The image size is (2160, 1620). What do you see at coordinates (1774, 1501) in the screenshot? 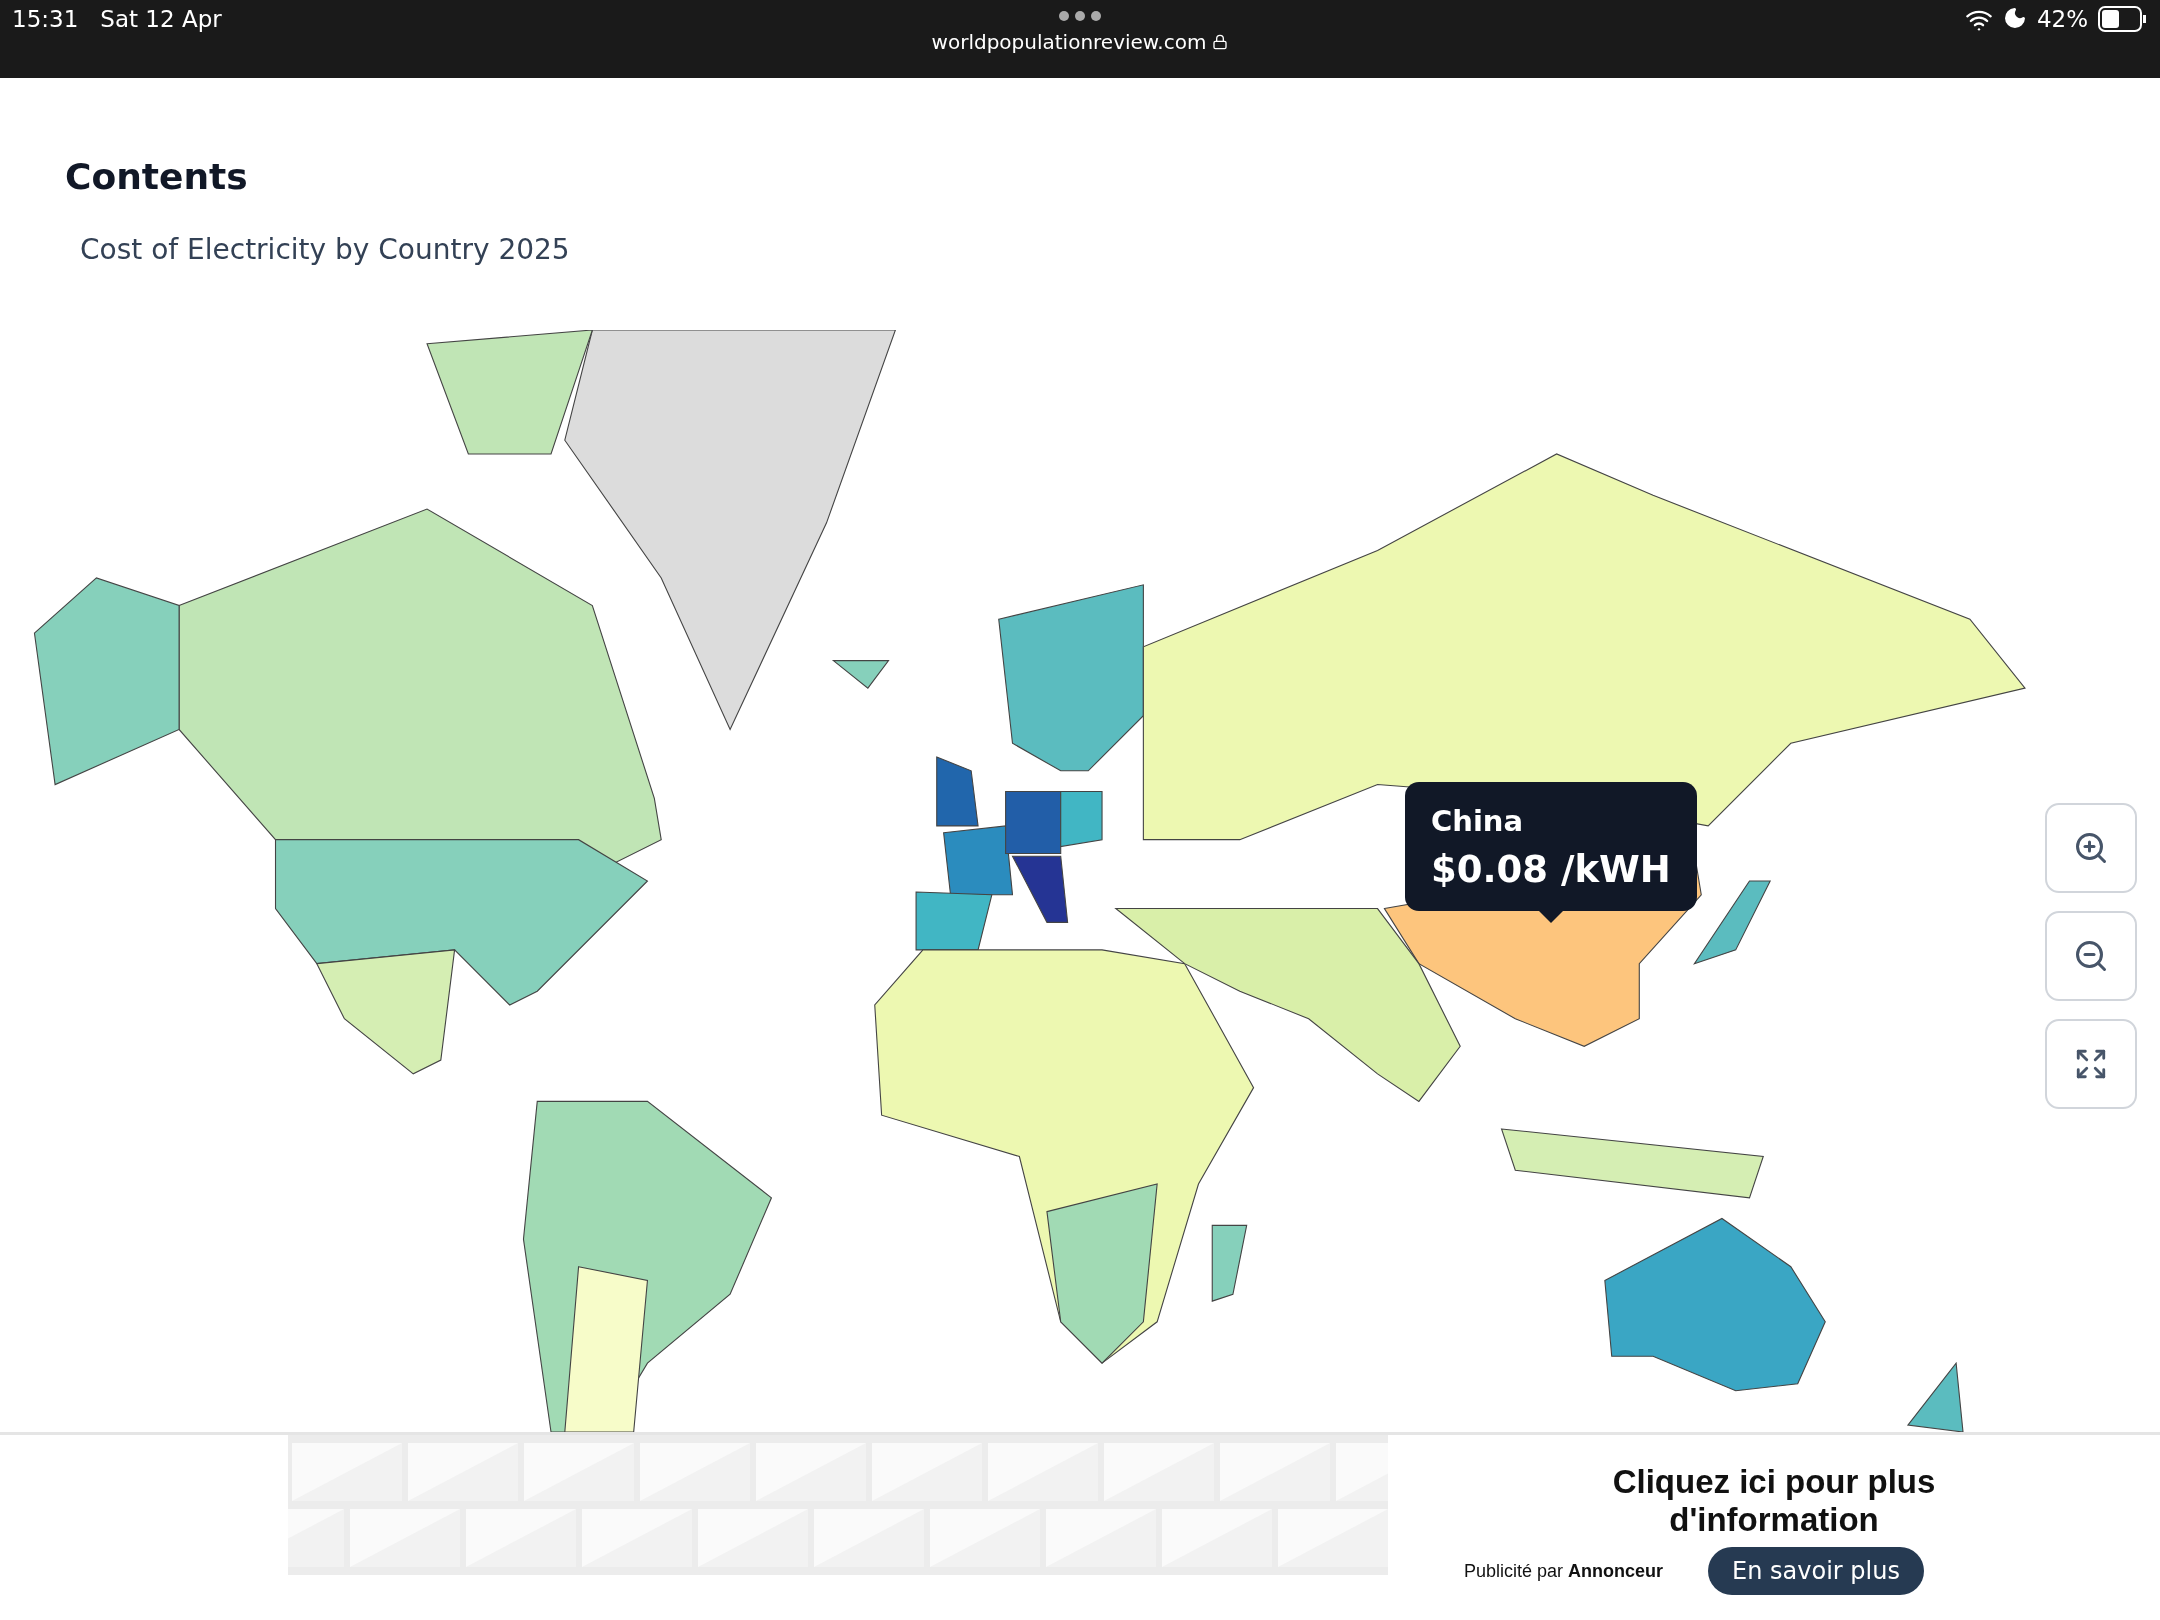
I see `ad-headline: Cliquez ici pour plus d'information` at bounding box center [1774, 1501].